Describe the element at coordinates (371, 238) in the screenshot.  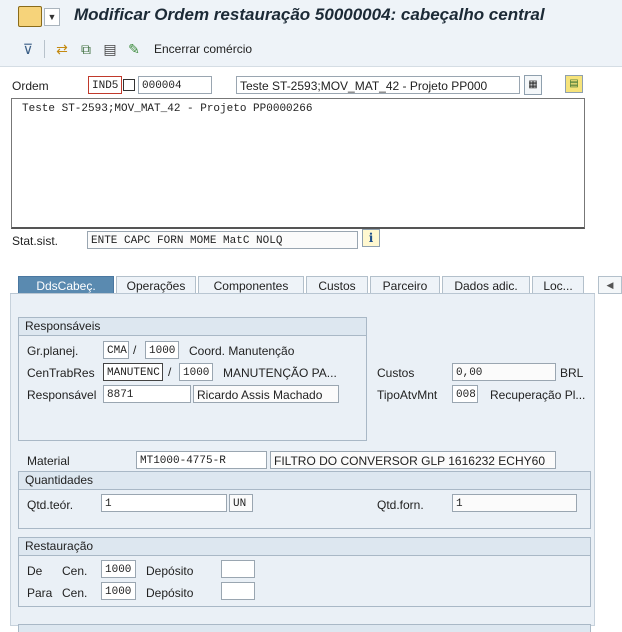
I see `info-icon: i` at that location.